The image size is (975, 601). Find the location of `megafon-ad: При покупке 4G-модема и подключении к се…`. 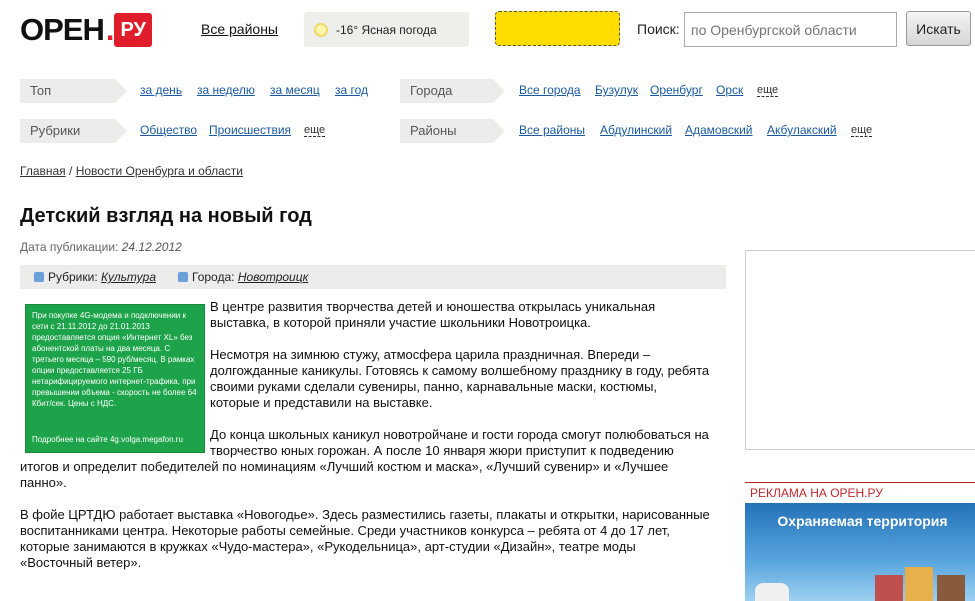

megafon-ad: При покупке 4G-модема и подключении к се… is located at coordinates (115, 378).